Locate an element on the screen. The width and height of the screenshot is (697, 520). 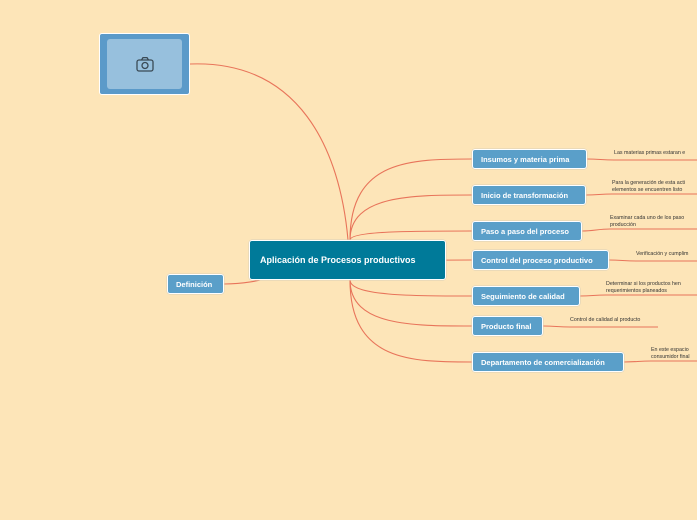
branch-node: Control del proceso productivo is located at coordinates (540, 260).